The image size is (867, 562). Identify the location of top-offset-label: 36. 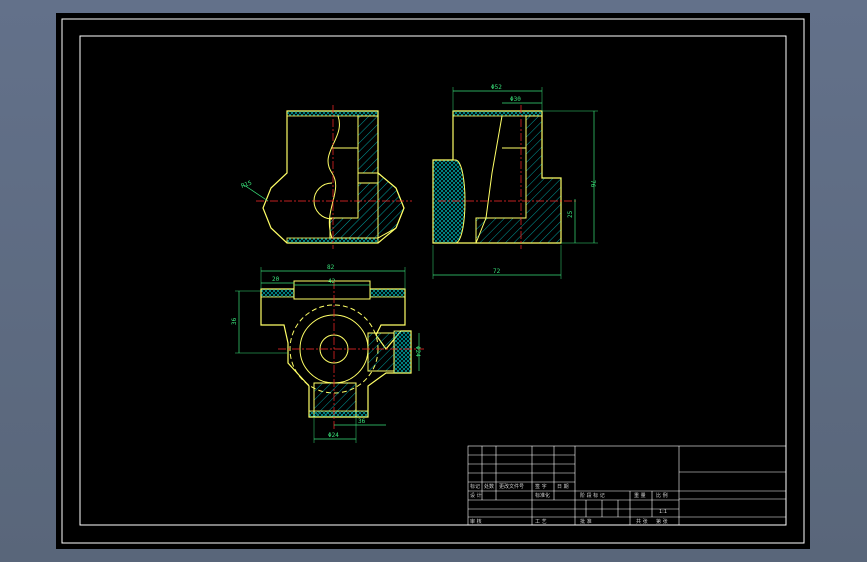
(362, 421).